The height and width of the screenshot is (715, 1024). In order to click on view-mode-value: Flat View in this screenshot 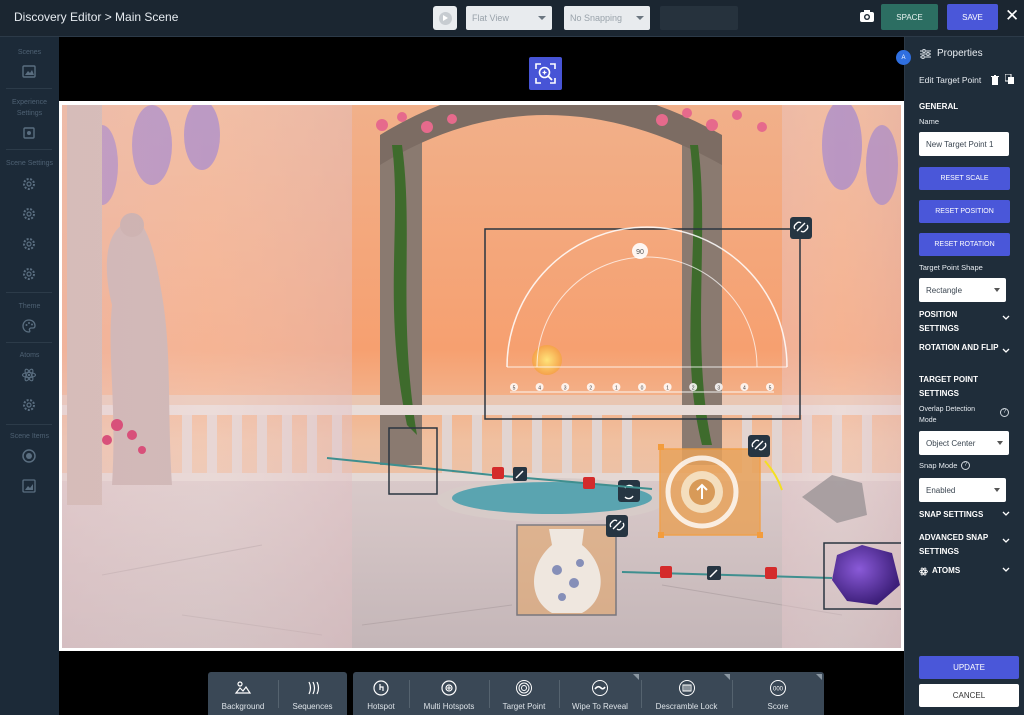, I will do `click(490, 18)`.